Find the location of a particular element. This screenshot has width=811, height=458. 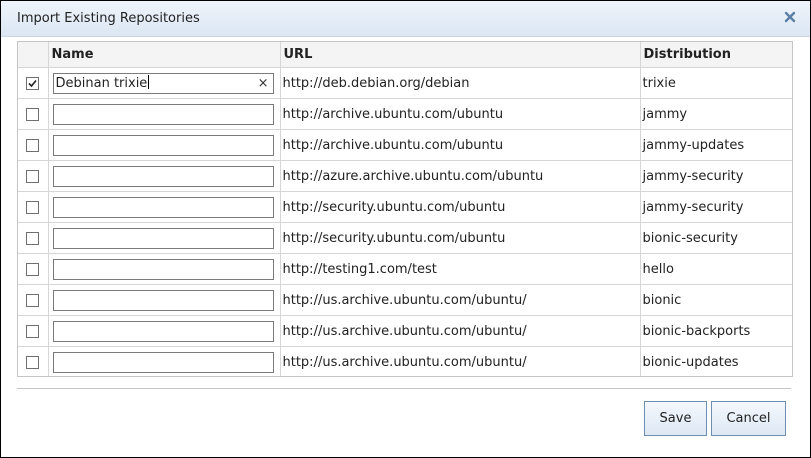

column-header-url: URL is located at coordinates (460, 55).